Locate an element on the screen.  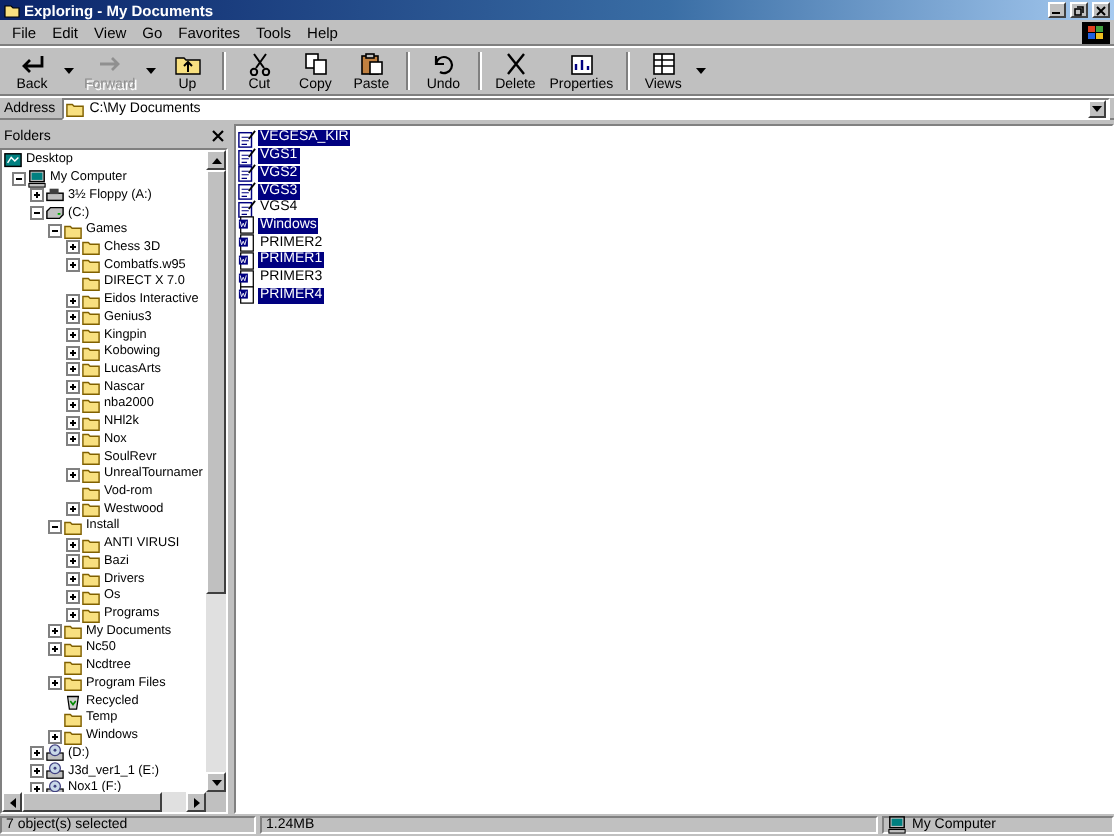
down-arrow-icon is located at coordinates (216, 782).